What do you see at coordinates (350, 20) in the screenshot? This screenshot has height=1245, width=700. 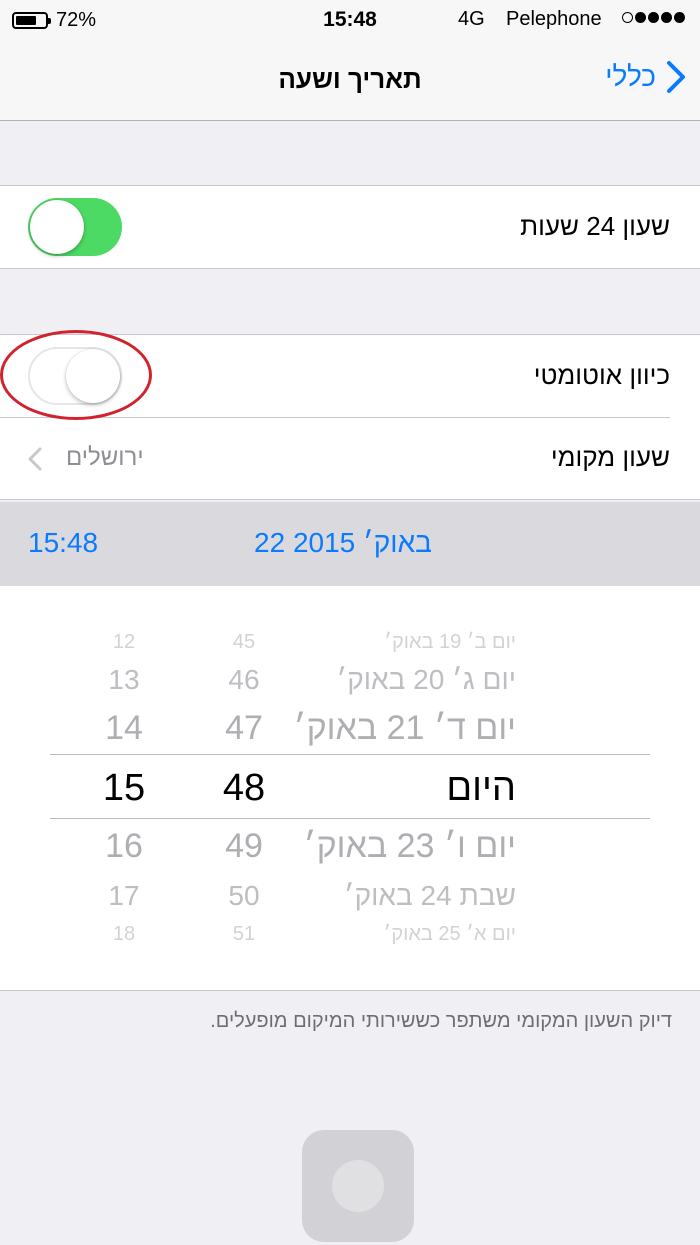 I see `status-bar: 72% 15:48 4G Pelephone` at bounding box center [350, 20].